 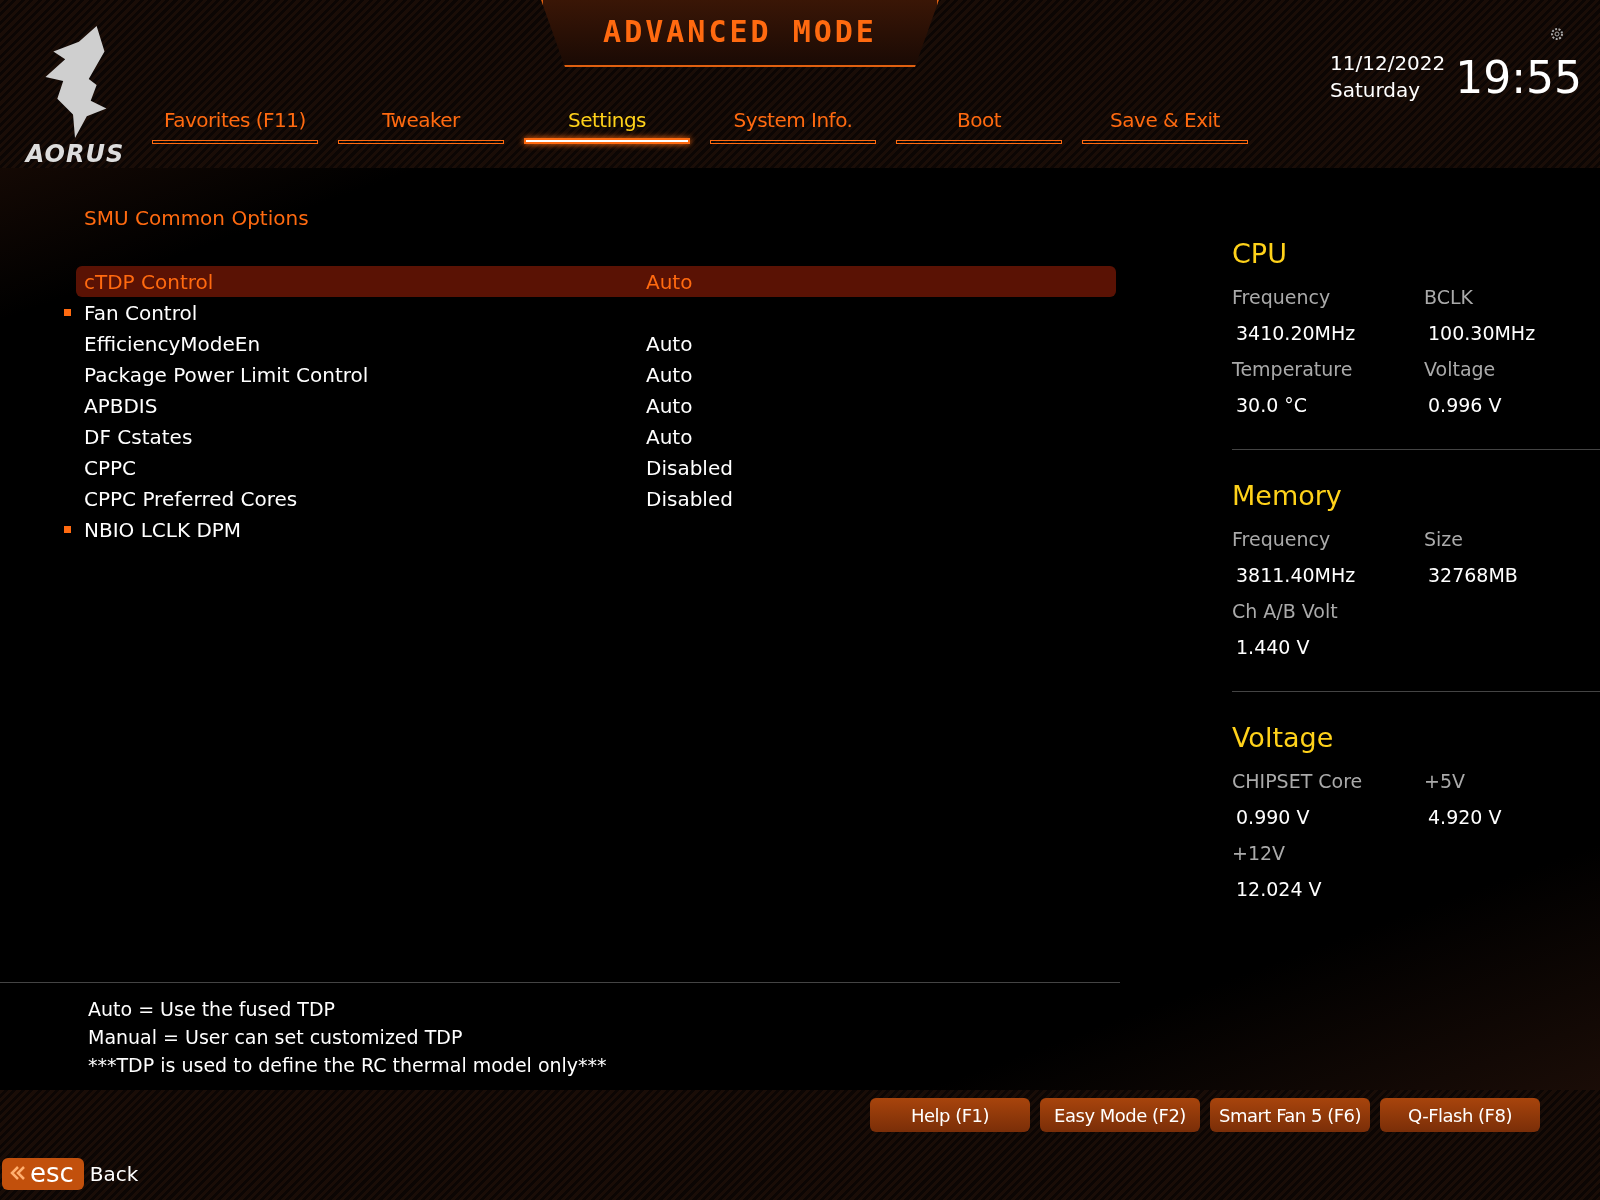 What do you see at coordinates (1272, 405) in the screenshot?
I see `monitor-value: 30.0 °C` at bounding box center [1272, 405].